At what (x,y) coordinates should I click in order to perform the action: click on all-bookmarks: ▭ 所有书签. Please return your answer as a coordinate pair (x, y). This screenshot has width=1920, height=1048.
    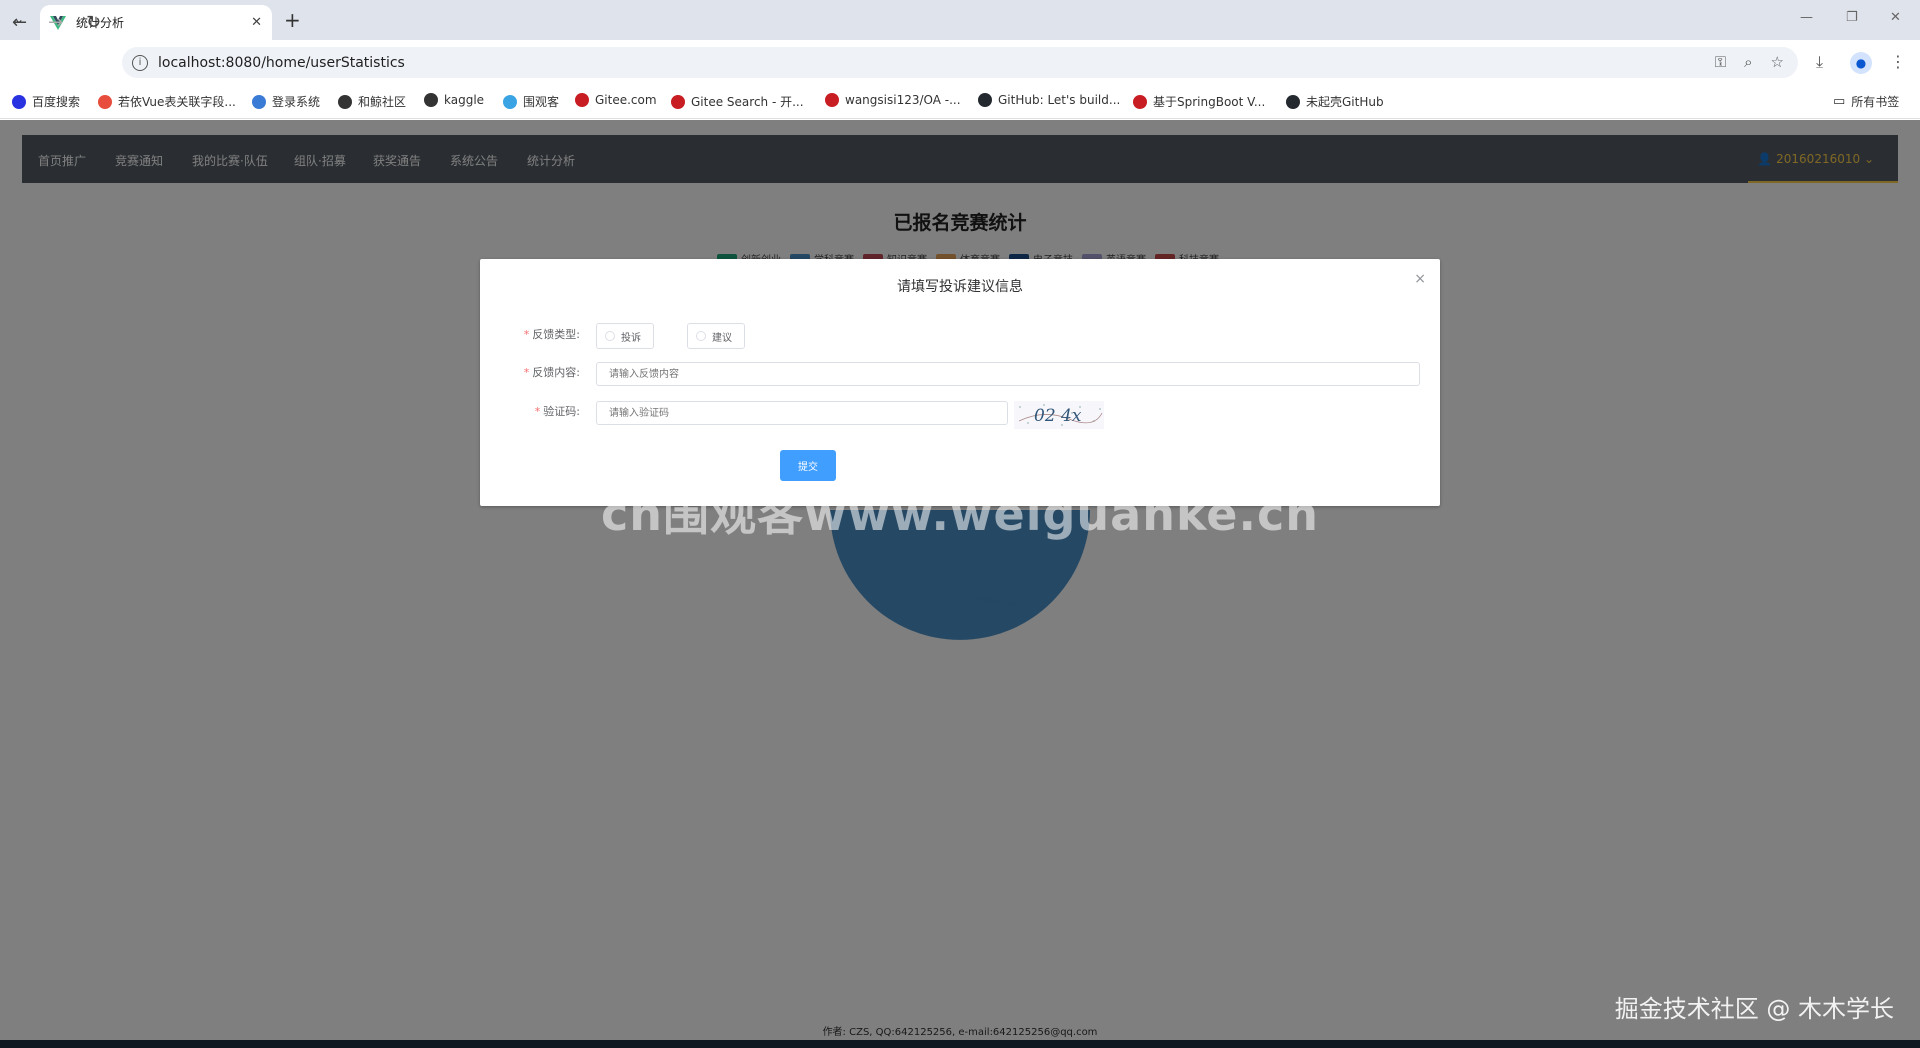
    Looking at the image, I should click on (1866, 101).